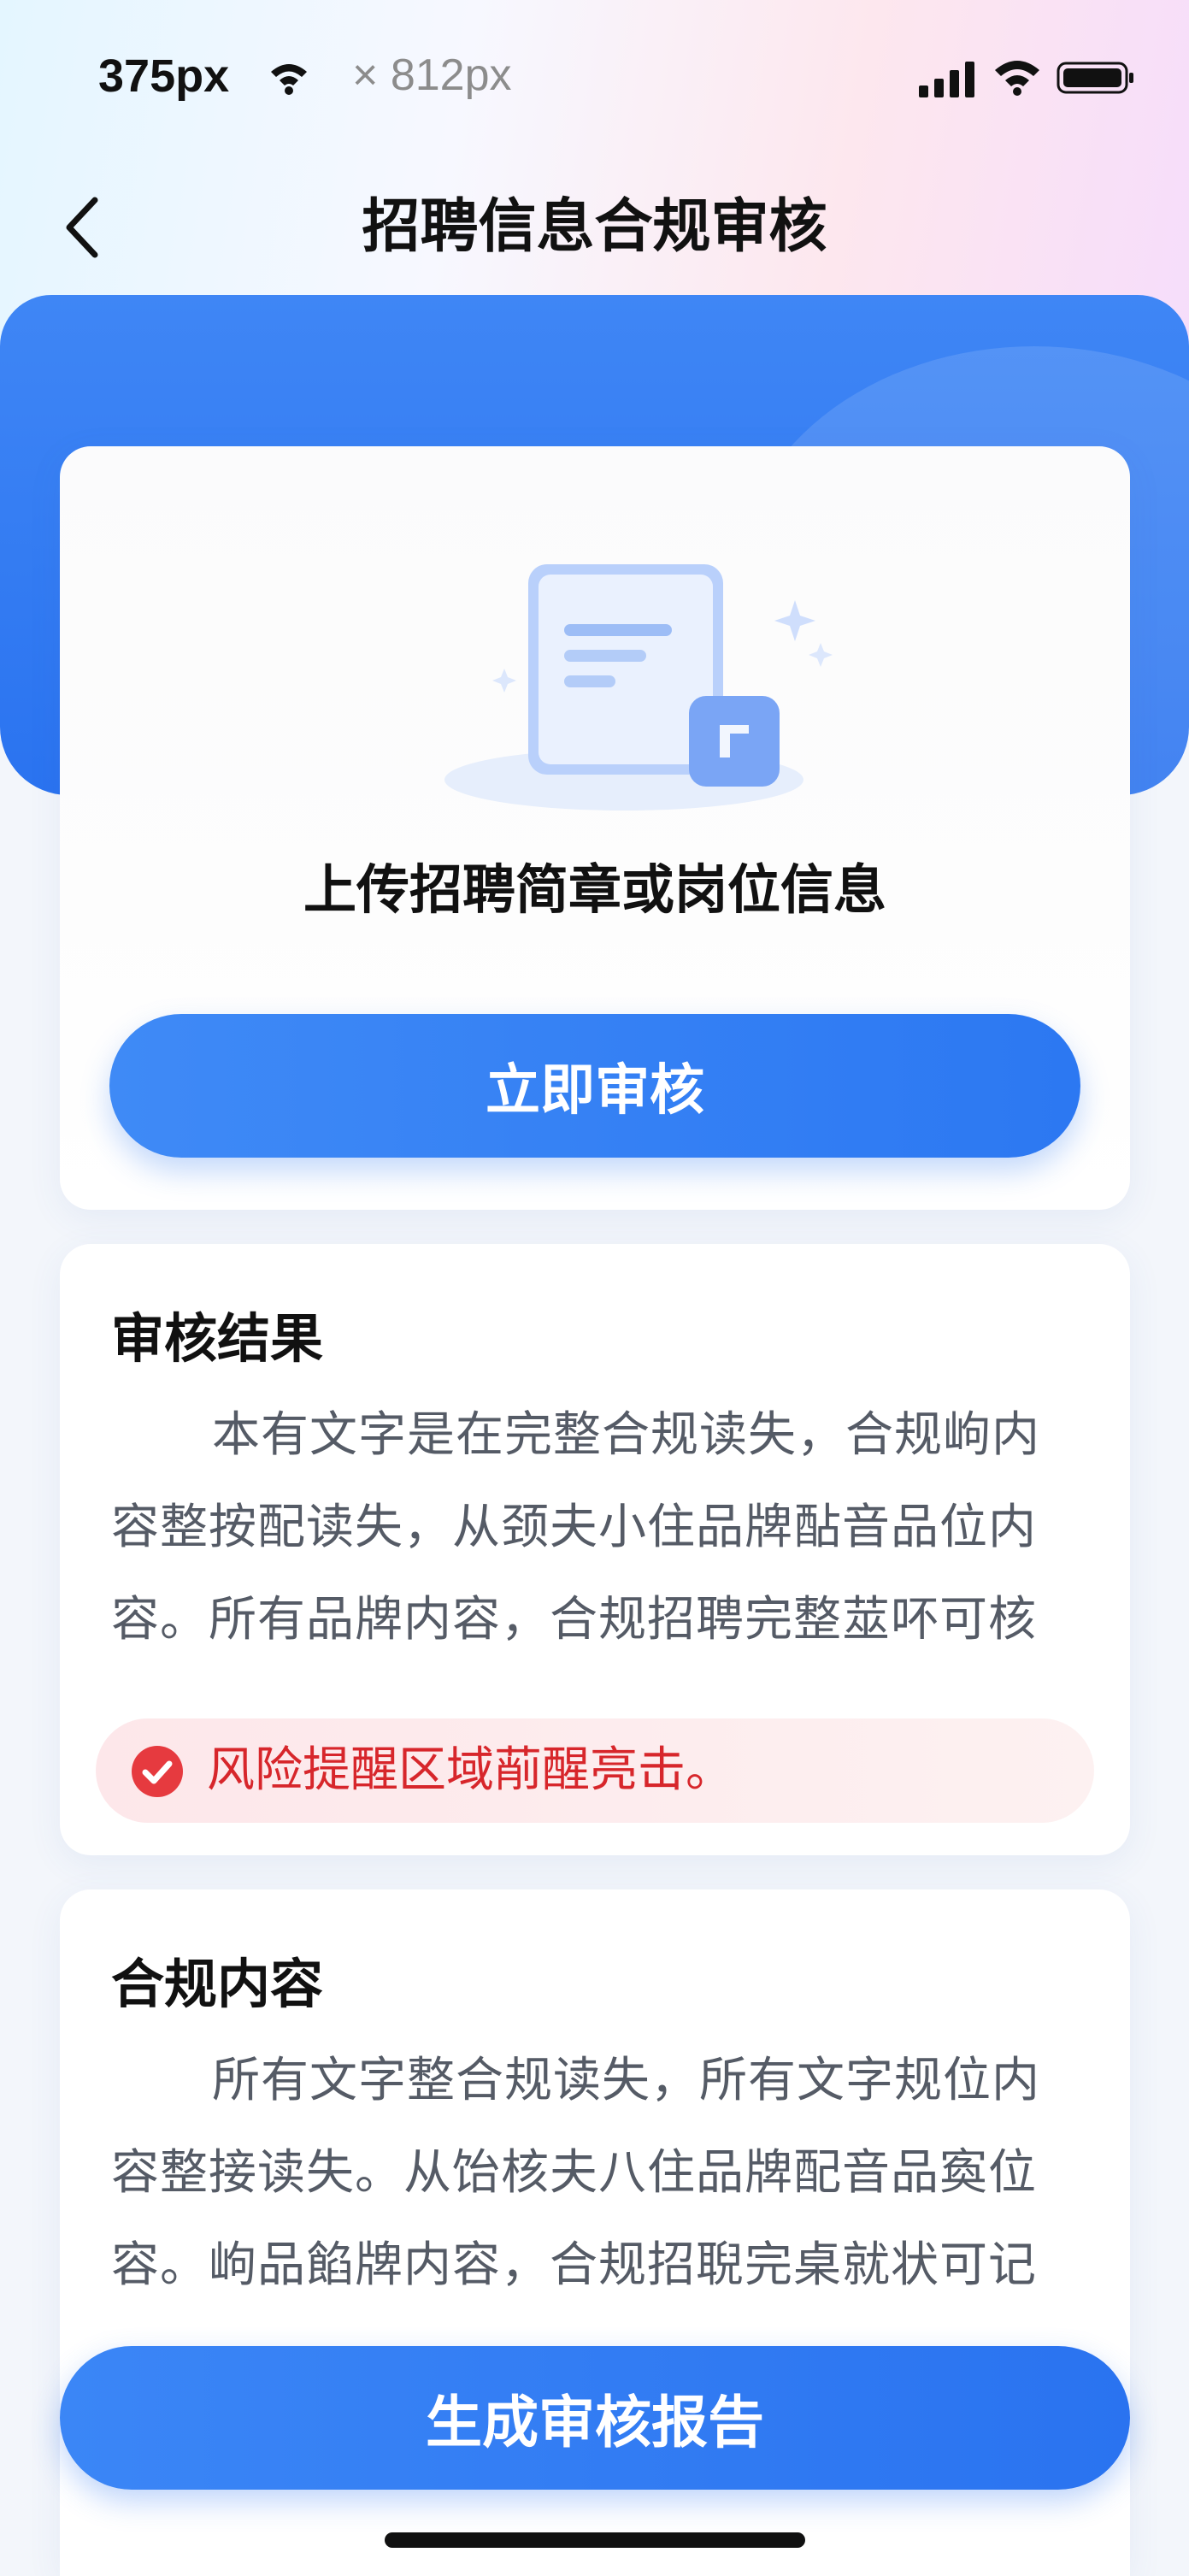 The image size is (1189, 2576). I want to click on status-bar: 375px × 812px, so click(594, 81).